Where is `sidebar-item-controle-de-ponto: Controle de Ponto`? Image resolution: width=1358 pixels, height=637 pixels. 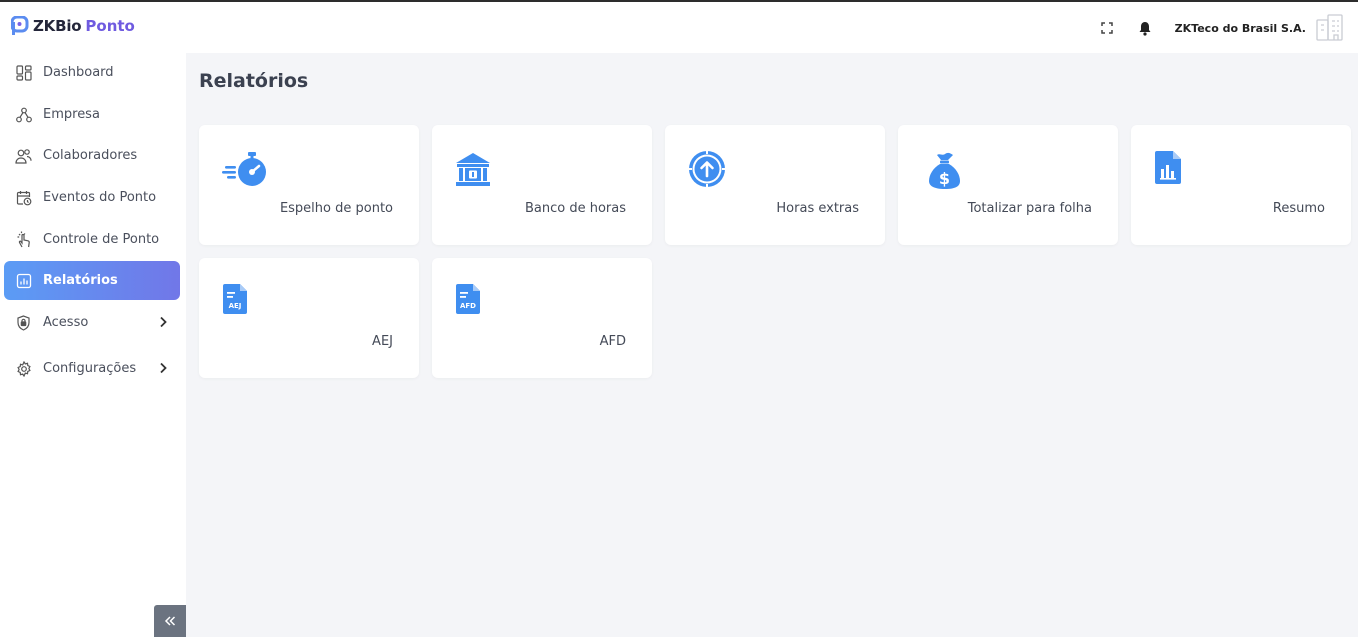
sidebar-item-controle-de-ponto: Controle de Ponto is located at coordinates (92, 239).